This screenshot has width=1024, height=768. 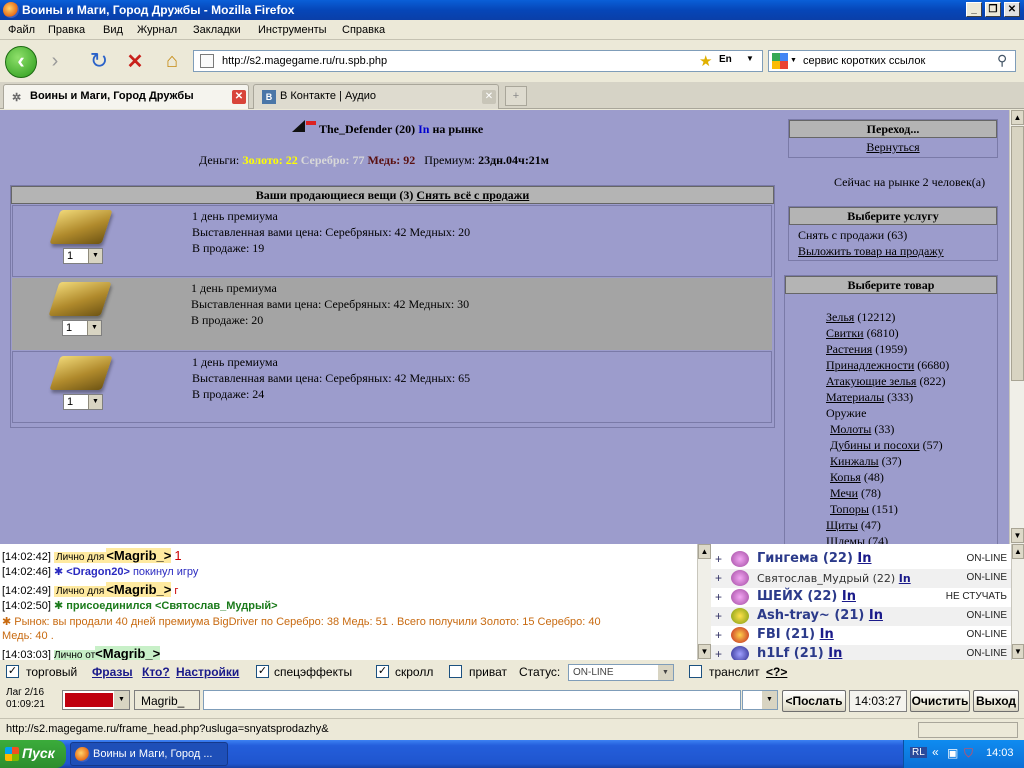 What do you see at coordinates (897, 251) in the screenshot?
I see `put-on-sale-link: Выложить товар на продажу` at bounding box center [897, 251].